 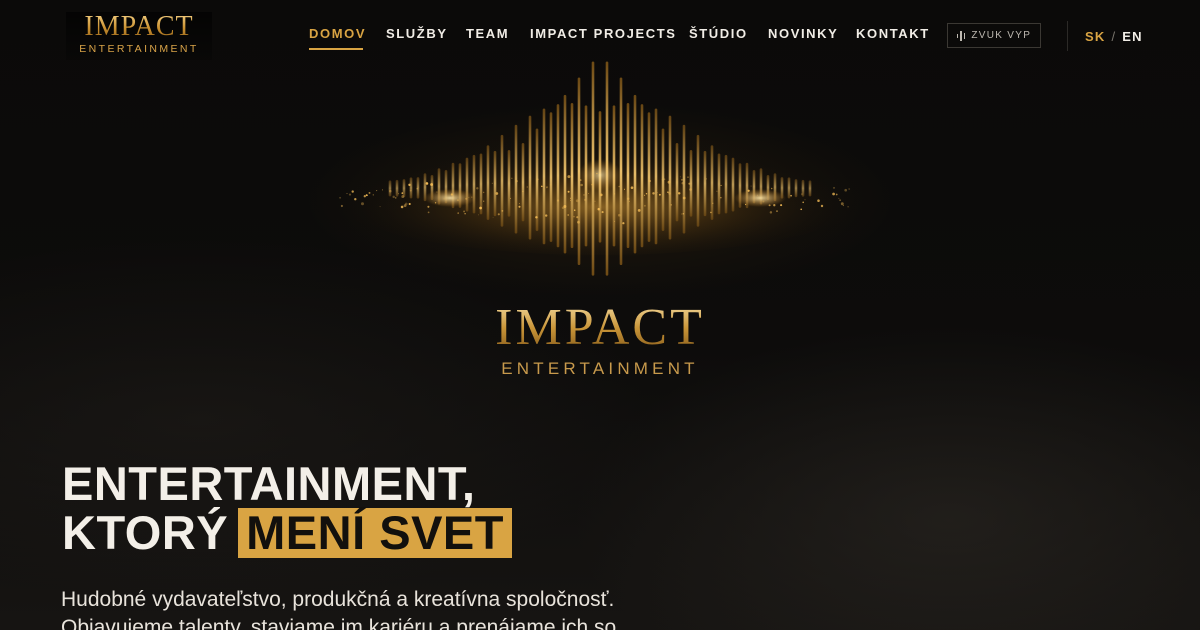 I want to click on brand-logo: IMPACT ENTERTAINMENT, so click(x=139, y=36).